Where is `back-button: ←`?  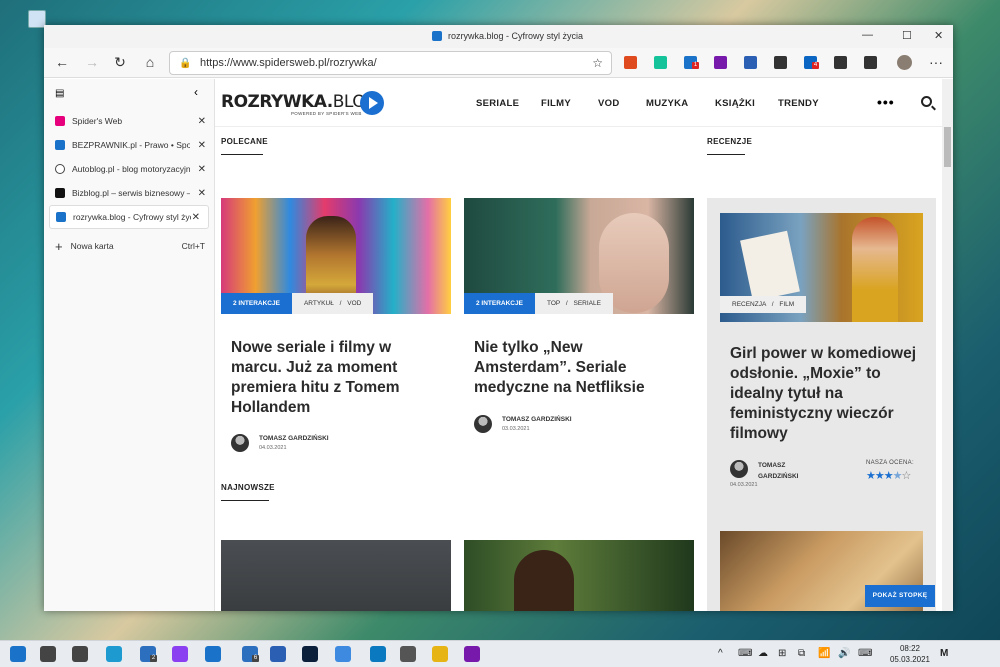 back-button: ← is located at coordinates (62, 62).